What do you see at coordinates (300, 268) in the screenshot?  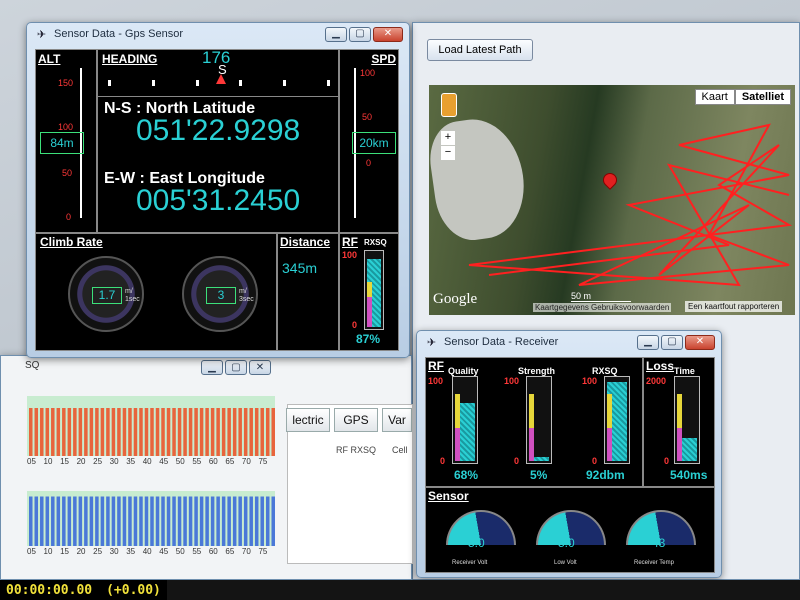 I see `distance-value: 345m` at bounding box center [300, 268].